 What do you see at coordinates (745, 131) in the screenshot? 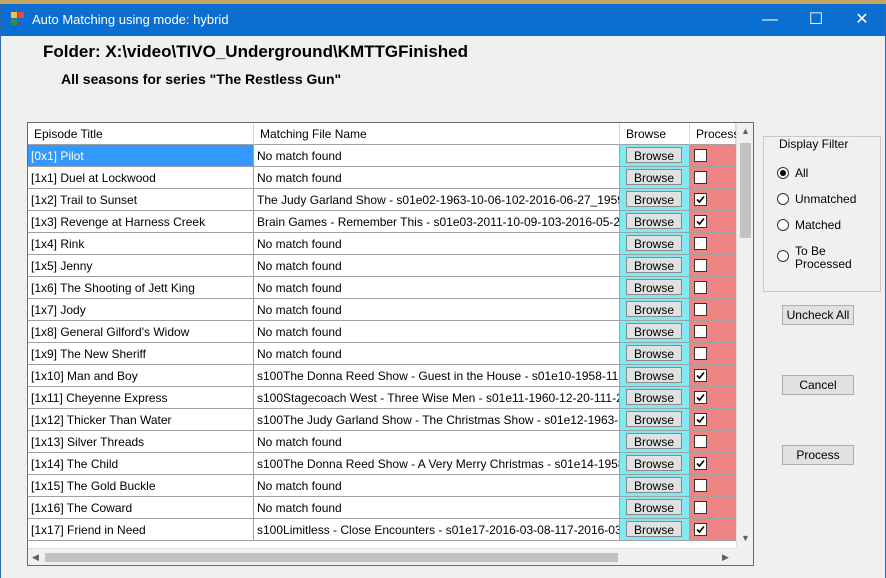
I see `scroll-up-icon: ▲` at bounding box center [745, 131].